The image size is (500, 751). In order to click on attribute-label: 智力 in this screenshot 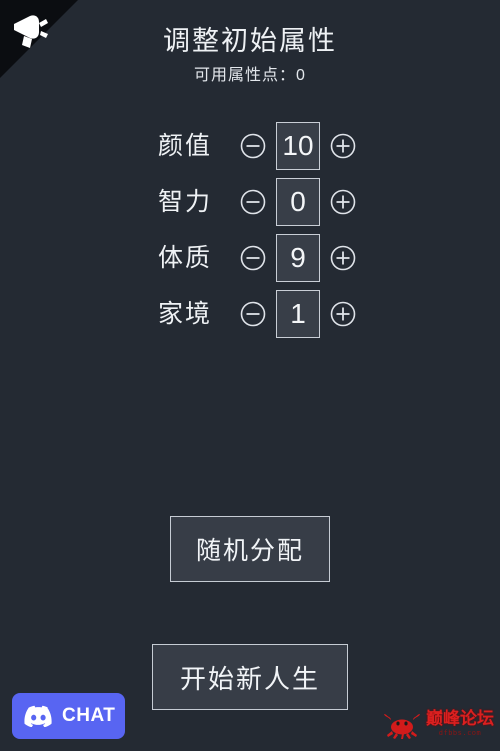, I will do `click(184, 202)`.